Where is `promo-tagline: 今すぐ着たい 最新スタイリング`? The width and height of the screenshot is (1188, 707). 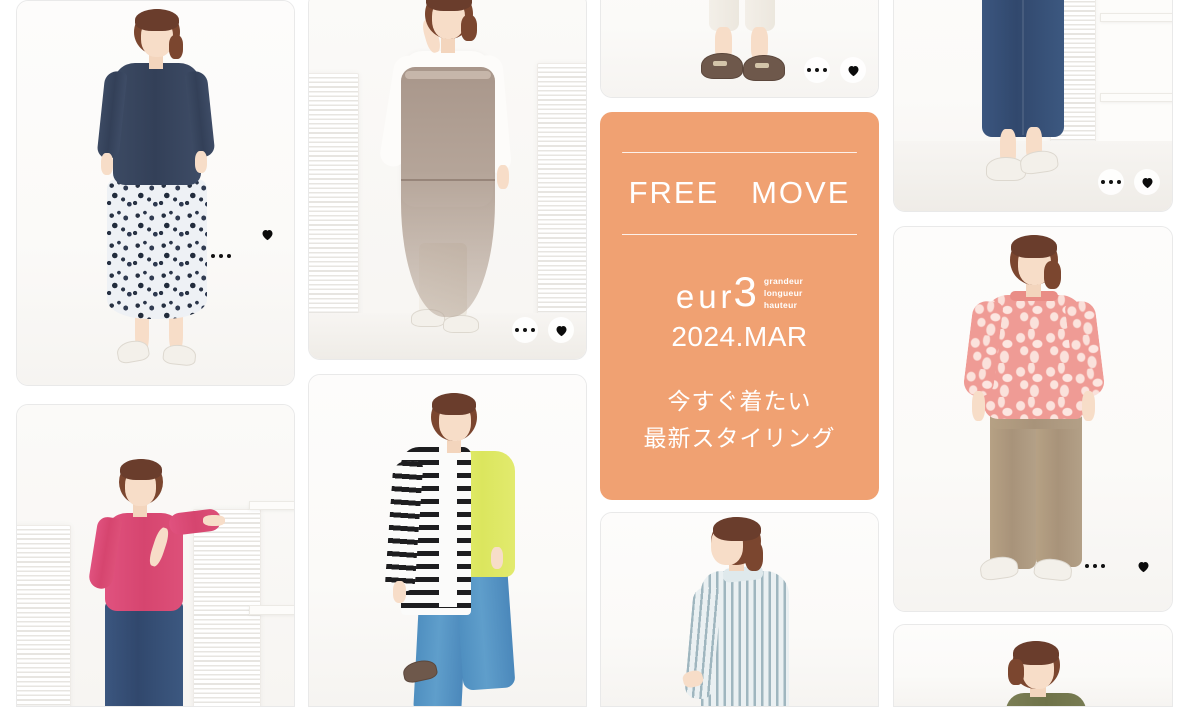 promo-tagline: 今すぐ着たい 最新スタイリング is located at coordinates (740, 420).